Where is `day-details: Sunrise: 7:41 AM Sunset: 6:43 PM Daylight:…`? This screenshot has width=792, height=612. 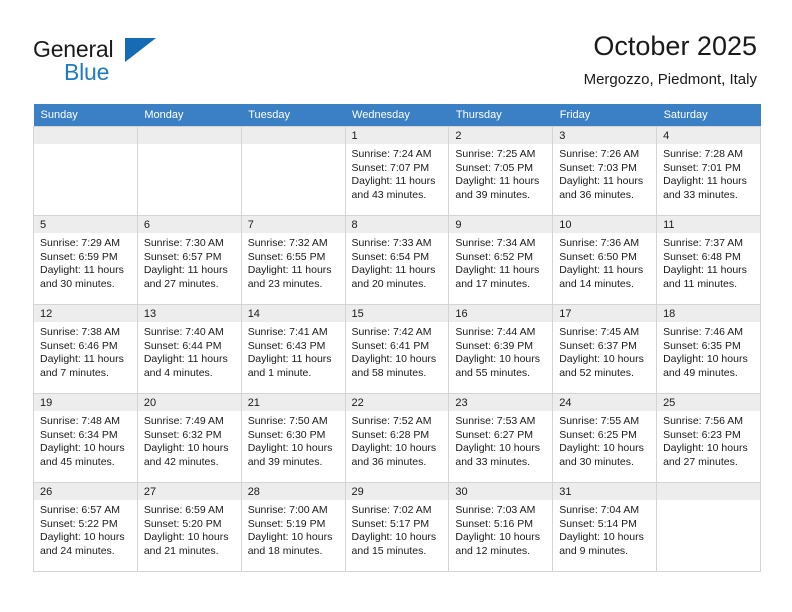 day-details: Sunrise: 7:41 AM Sunset: 6:43 PM Daylight:… is located at coordinates (293, 351).